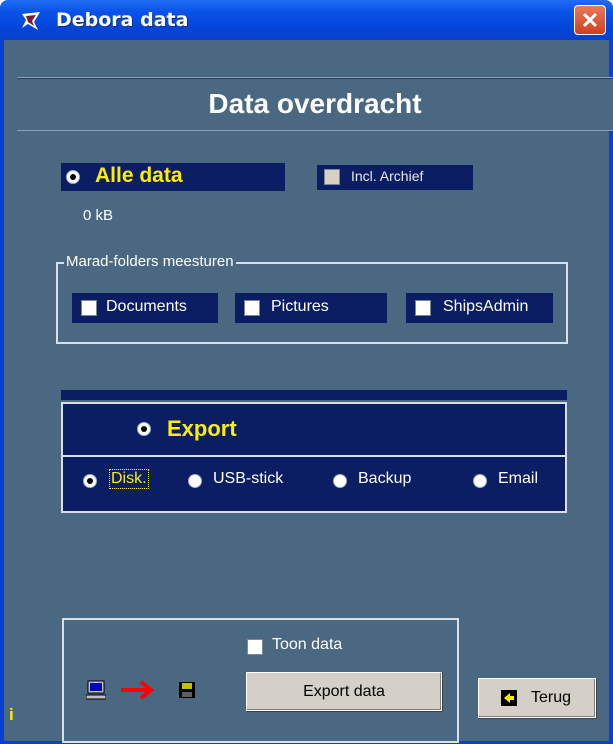  What do you see at coordinates (344, 691) in the screenshot?
I see `export-data-button: Export data` at bounding box center [344, 691].